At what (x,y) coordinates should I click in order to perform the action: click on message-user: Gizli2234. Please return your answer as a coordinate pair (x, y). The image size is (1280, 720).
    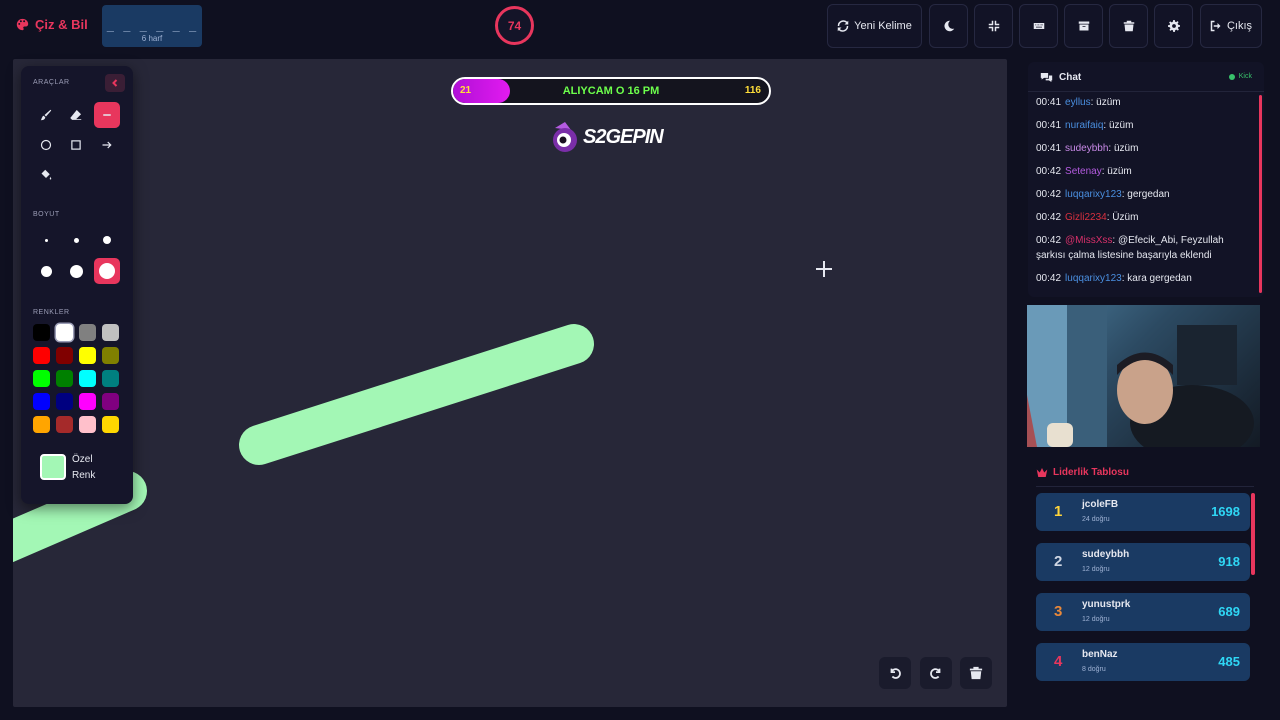
    Looking at the image, I should click on (1086, 217).